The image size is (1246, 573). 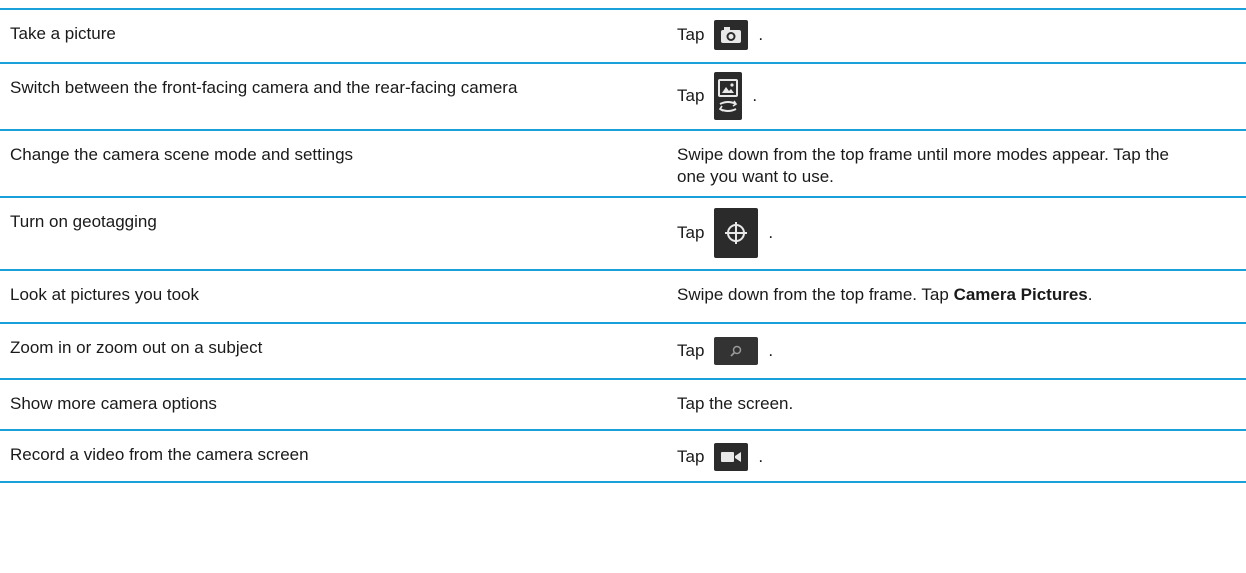 What do you see at coordinates (731, 457) in the screenshot?
I see `video-camera-icon` at bounding box center [731, 457].